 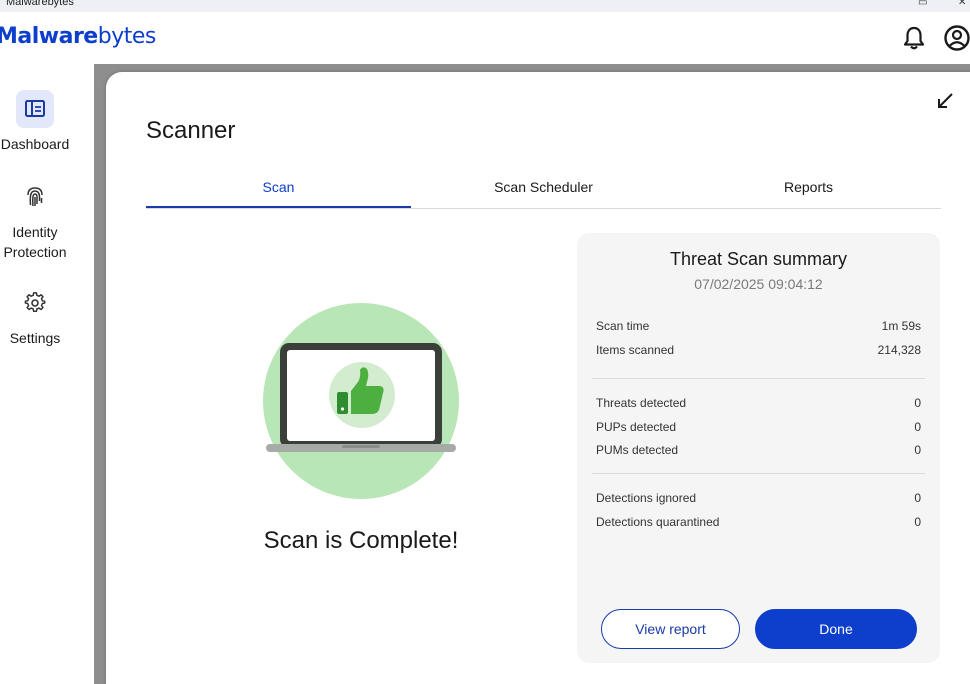 What do you see at coordinates (623, 326) in the screenshot?
I see `row-label: Scan time` at bounding box center [623, 326].